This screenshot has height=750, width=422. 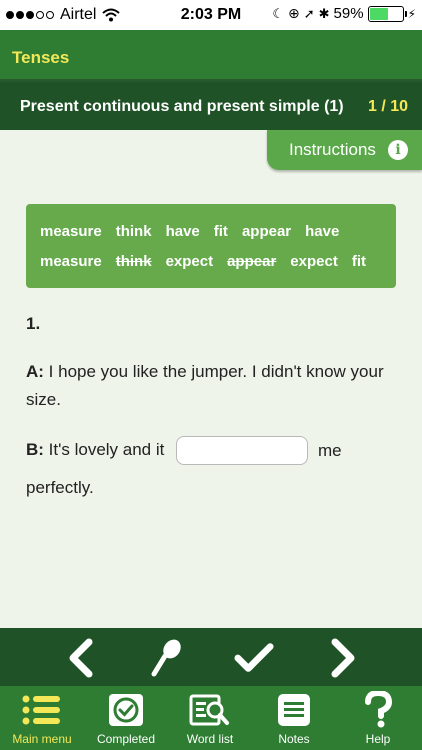 I want to click on chevron-left-icon, so click(x=81, y=658).